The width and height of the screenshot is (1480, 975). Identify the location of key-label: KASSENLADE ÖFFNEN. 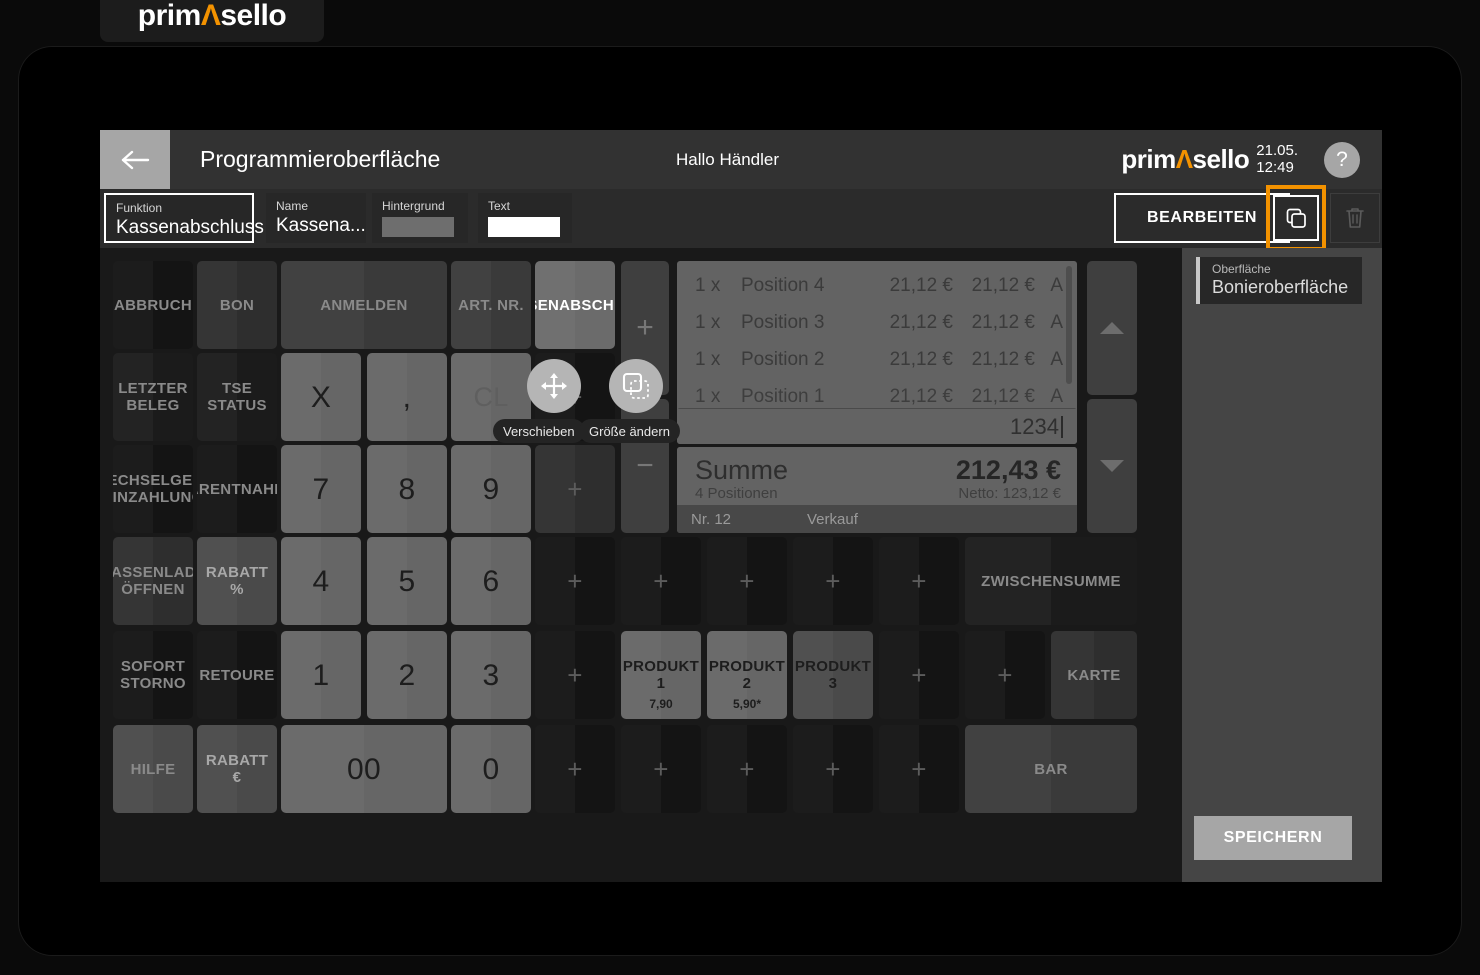
(153, 581).